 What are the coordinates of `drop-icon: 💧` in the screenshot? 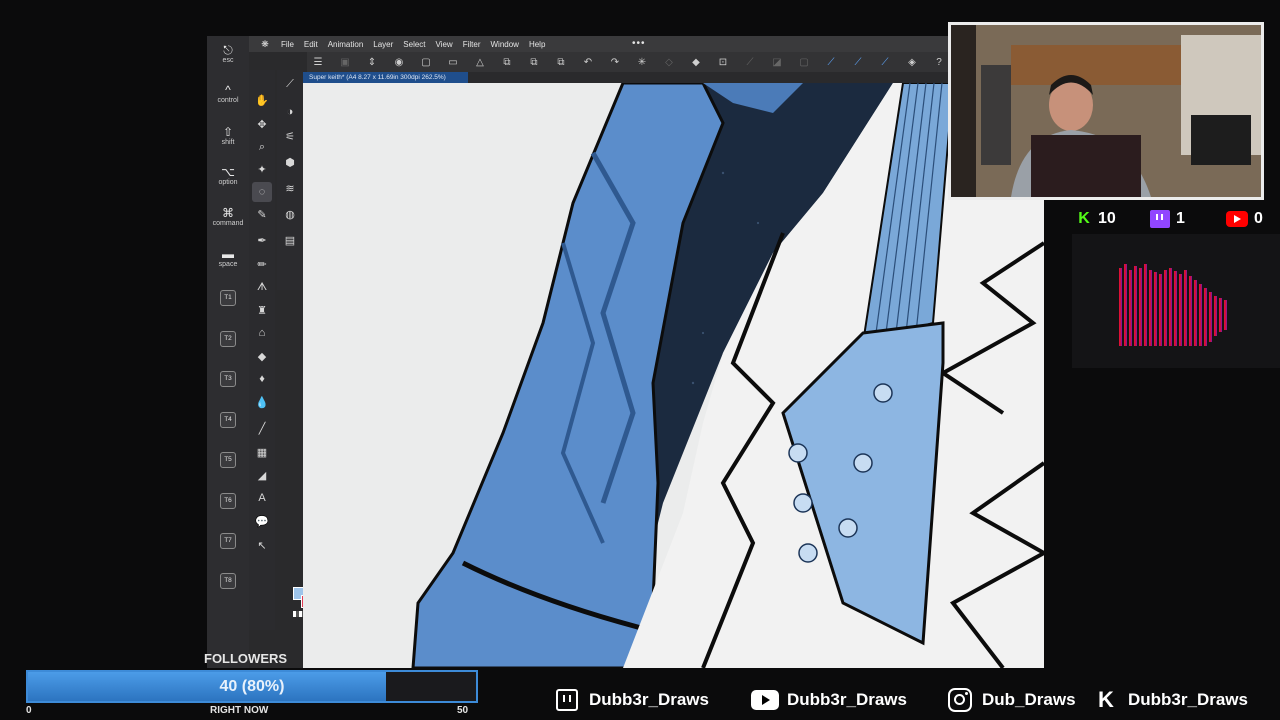 It's located at (262, 402).